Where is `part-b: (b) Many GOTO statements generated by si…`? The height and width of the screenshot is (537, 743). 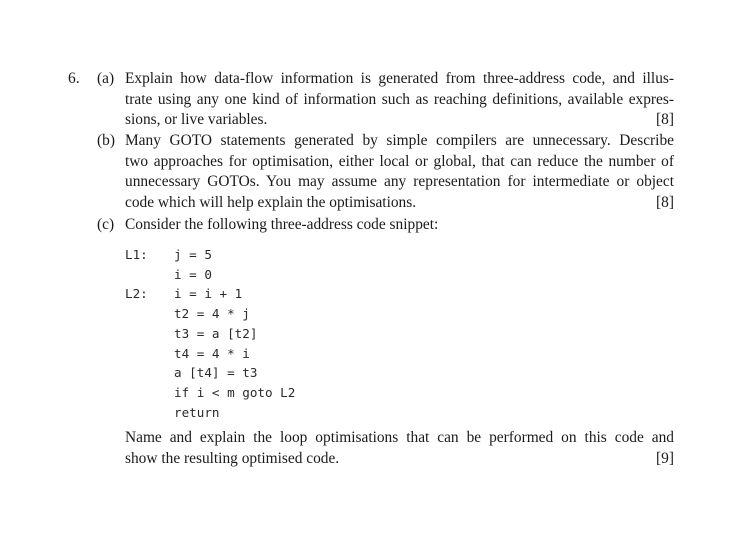 part-b: (b) Many GOTO statements generated by si… is located at coordinates (385, 172).